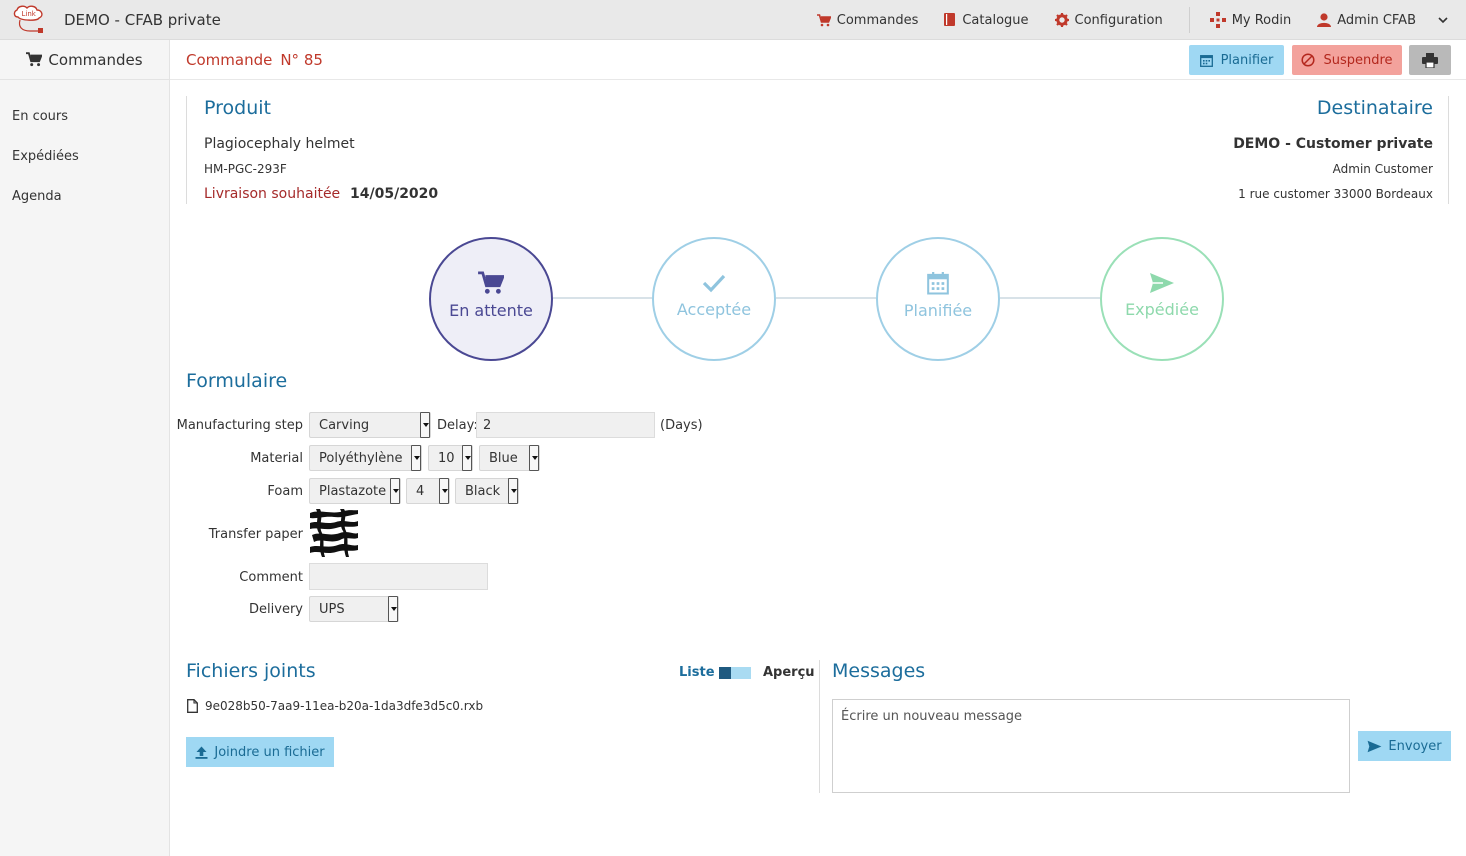 The image size is (1466, 856). I want to click on sidebar-header: Commandes, so click(84, 60).